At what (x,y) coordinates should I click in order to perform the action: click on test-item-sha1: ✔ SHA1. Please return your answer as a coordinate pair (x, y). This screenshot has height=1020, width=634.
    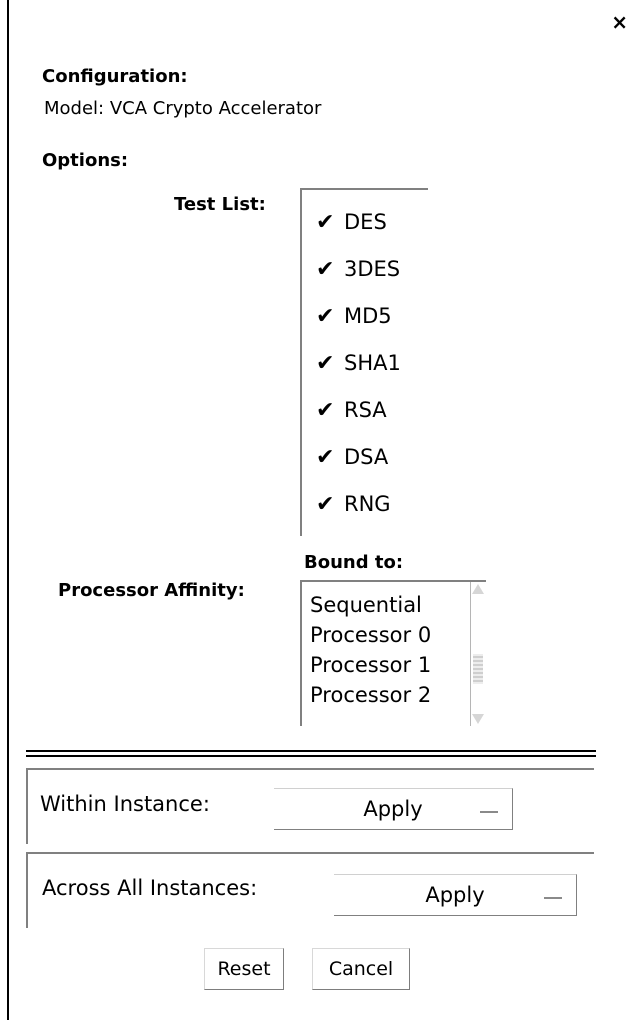
    Looking at the image, I should click on (358, 363).